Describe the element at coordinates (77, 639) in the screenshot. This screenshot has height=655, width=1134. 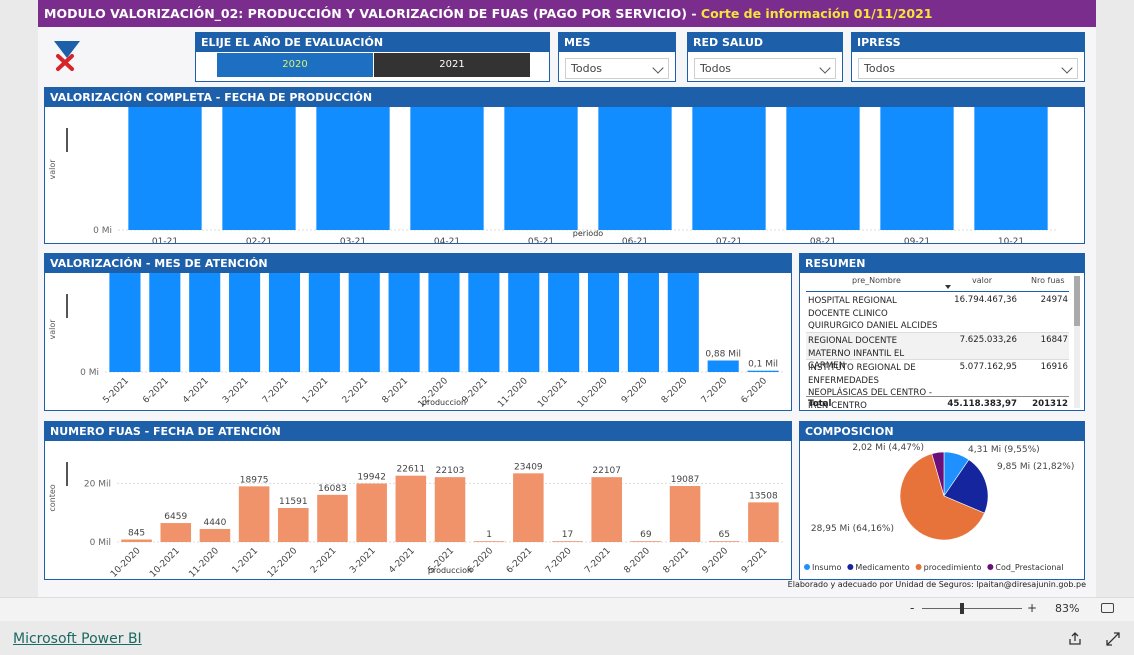
I see `power-bi-link: Microsoft Power BI` at that location.